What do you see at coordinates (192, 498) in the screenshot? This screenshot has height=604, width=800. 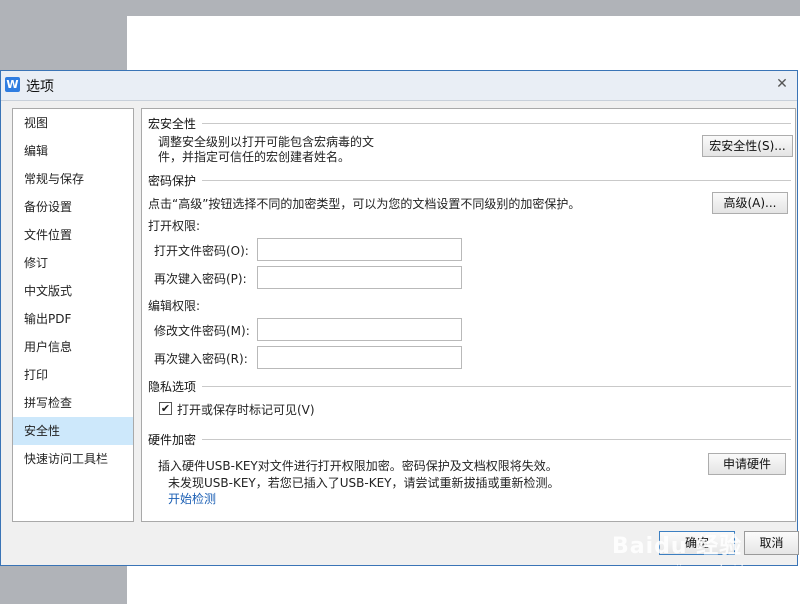 I see `start-detection-link: 开始检测` at bounding box center [192, 498].